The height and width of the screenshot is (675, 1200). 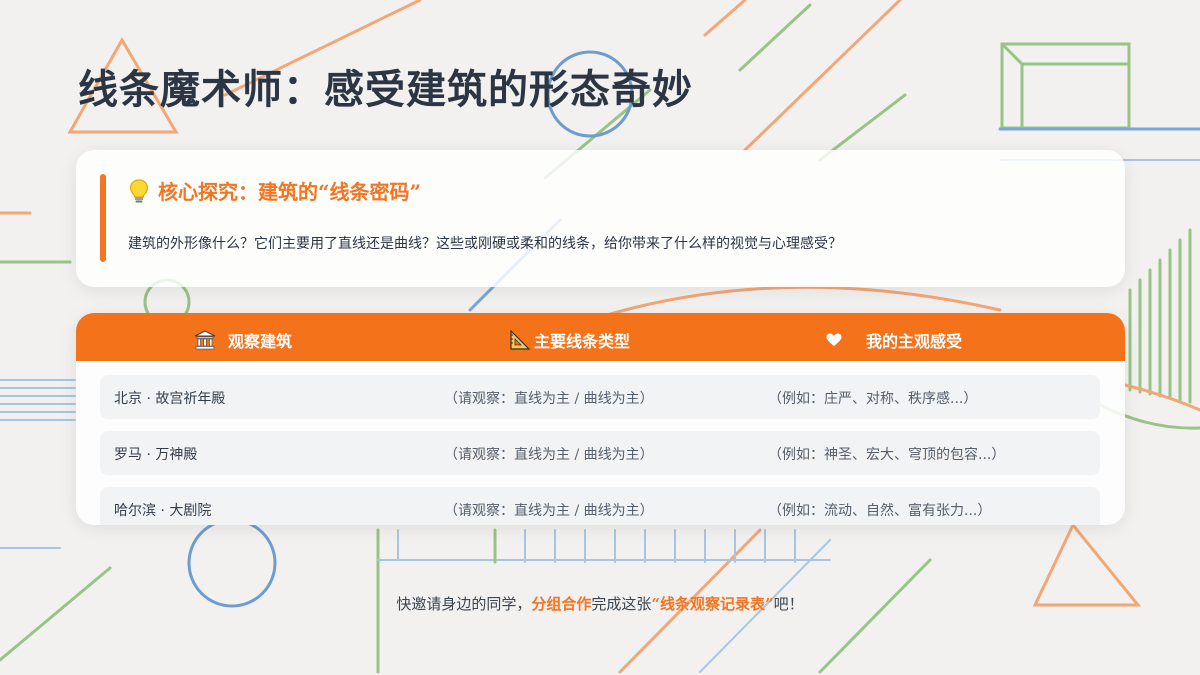 I want to click on heart-icon, so click(x=834, y=340).